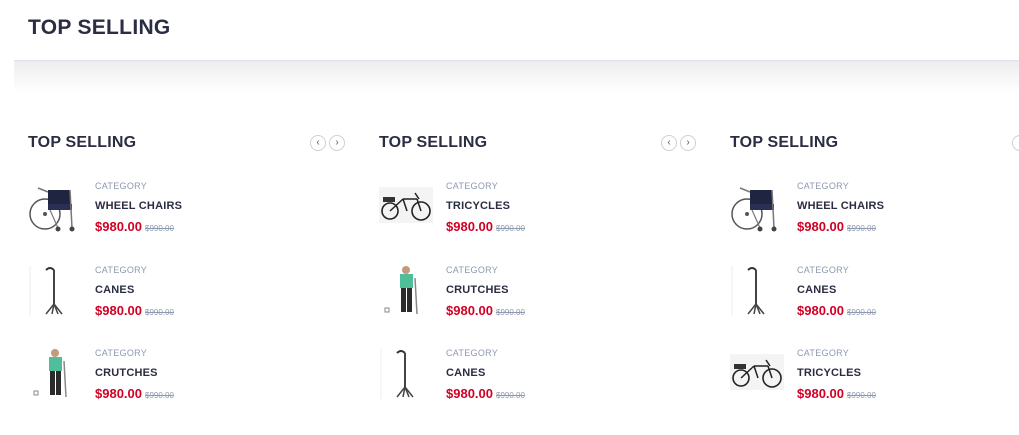 The height and width of the screenshot is (435, 1019). I want to click on carousel-nav: ‹, so click(1015, 143).